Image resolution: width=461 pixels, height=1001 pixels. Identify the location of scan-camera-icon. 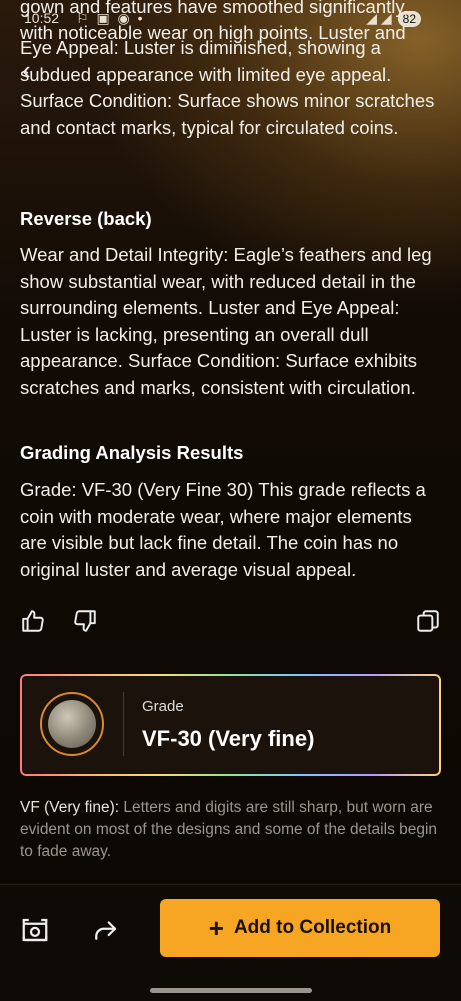
(35, 930).